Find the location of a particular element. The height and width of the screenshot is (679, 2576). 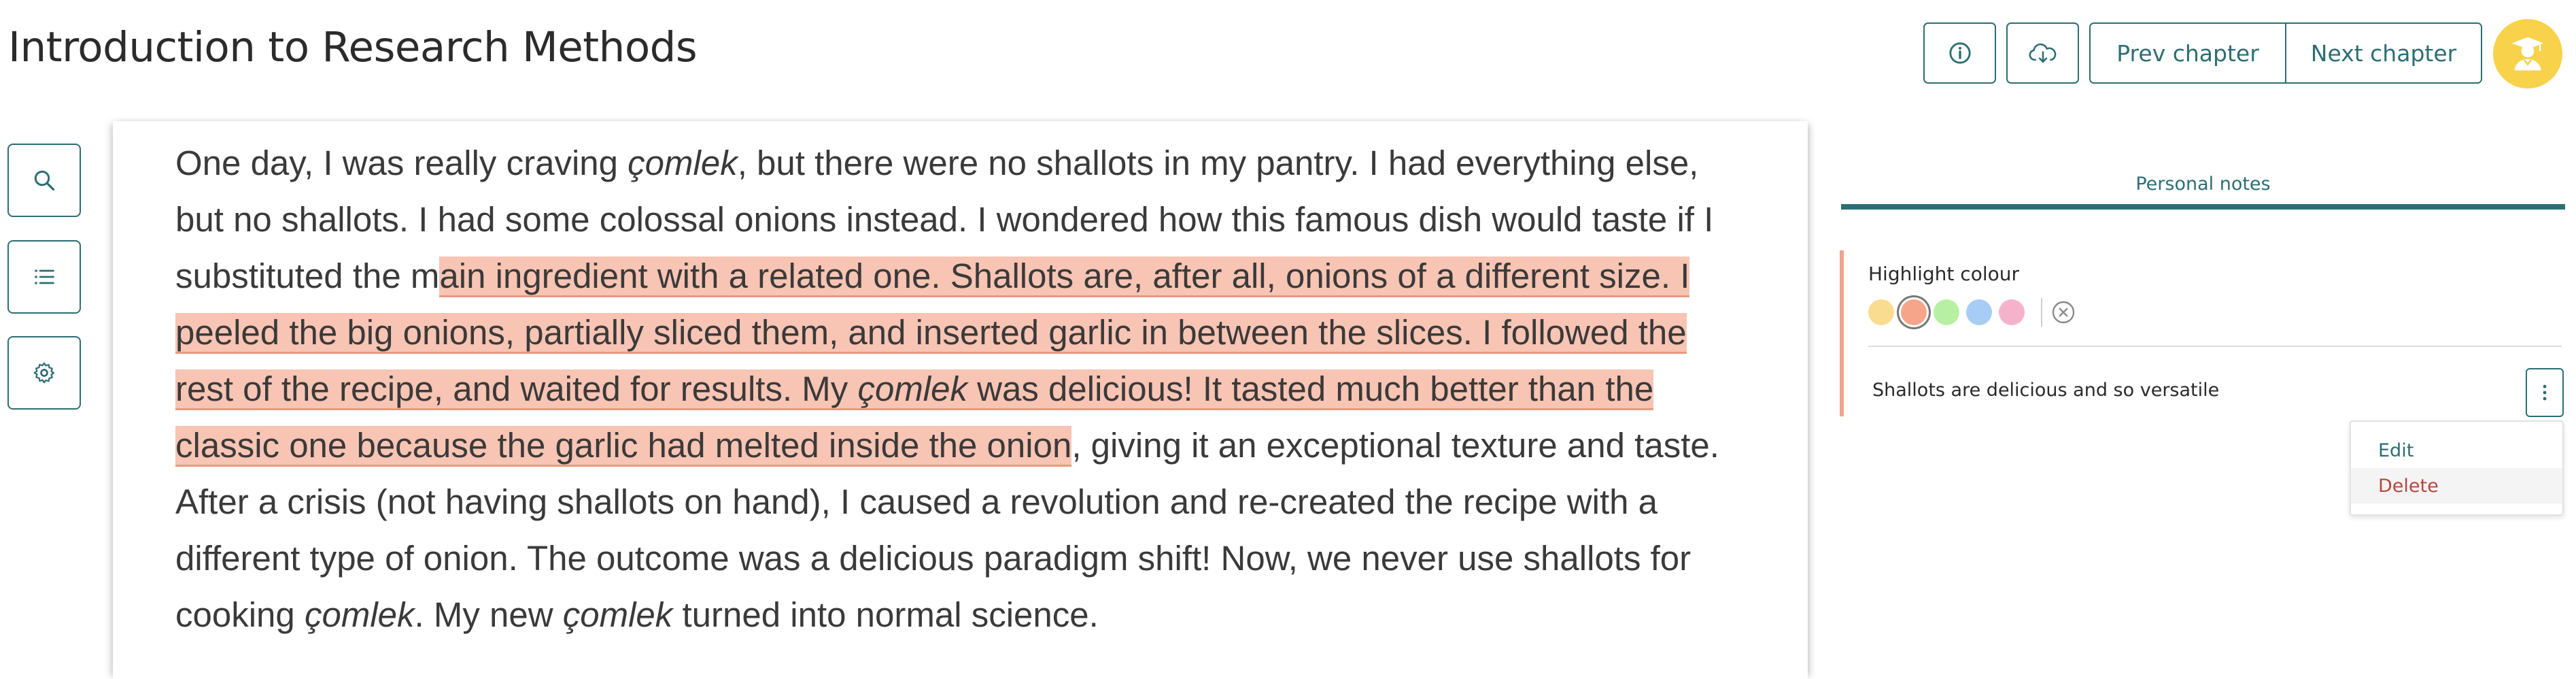

note-options-button is located at coordinates (2545, 392).